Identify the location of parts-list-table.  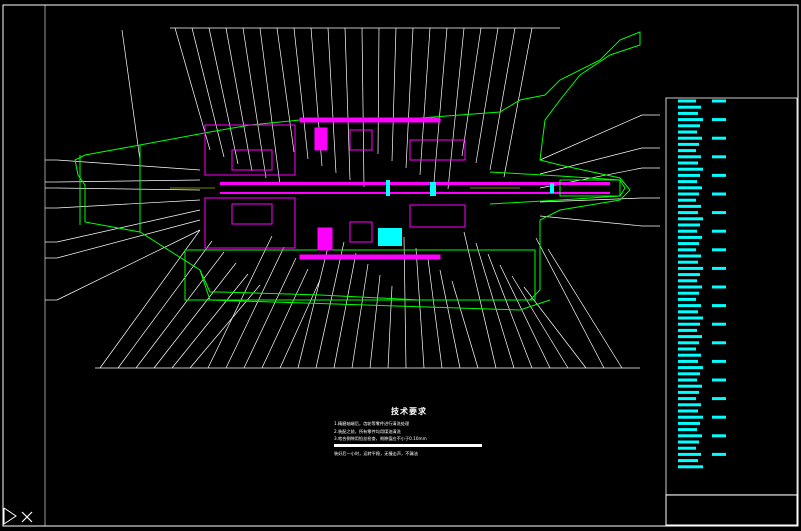
(731, 311).